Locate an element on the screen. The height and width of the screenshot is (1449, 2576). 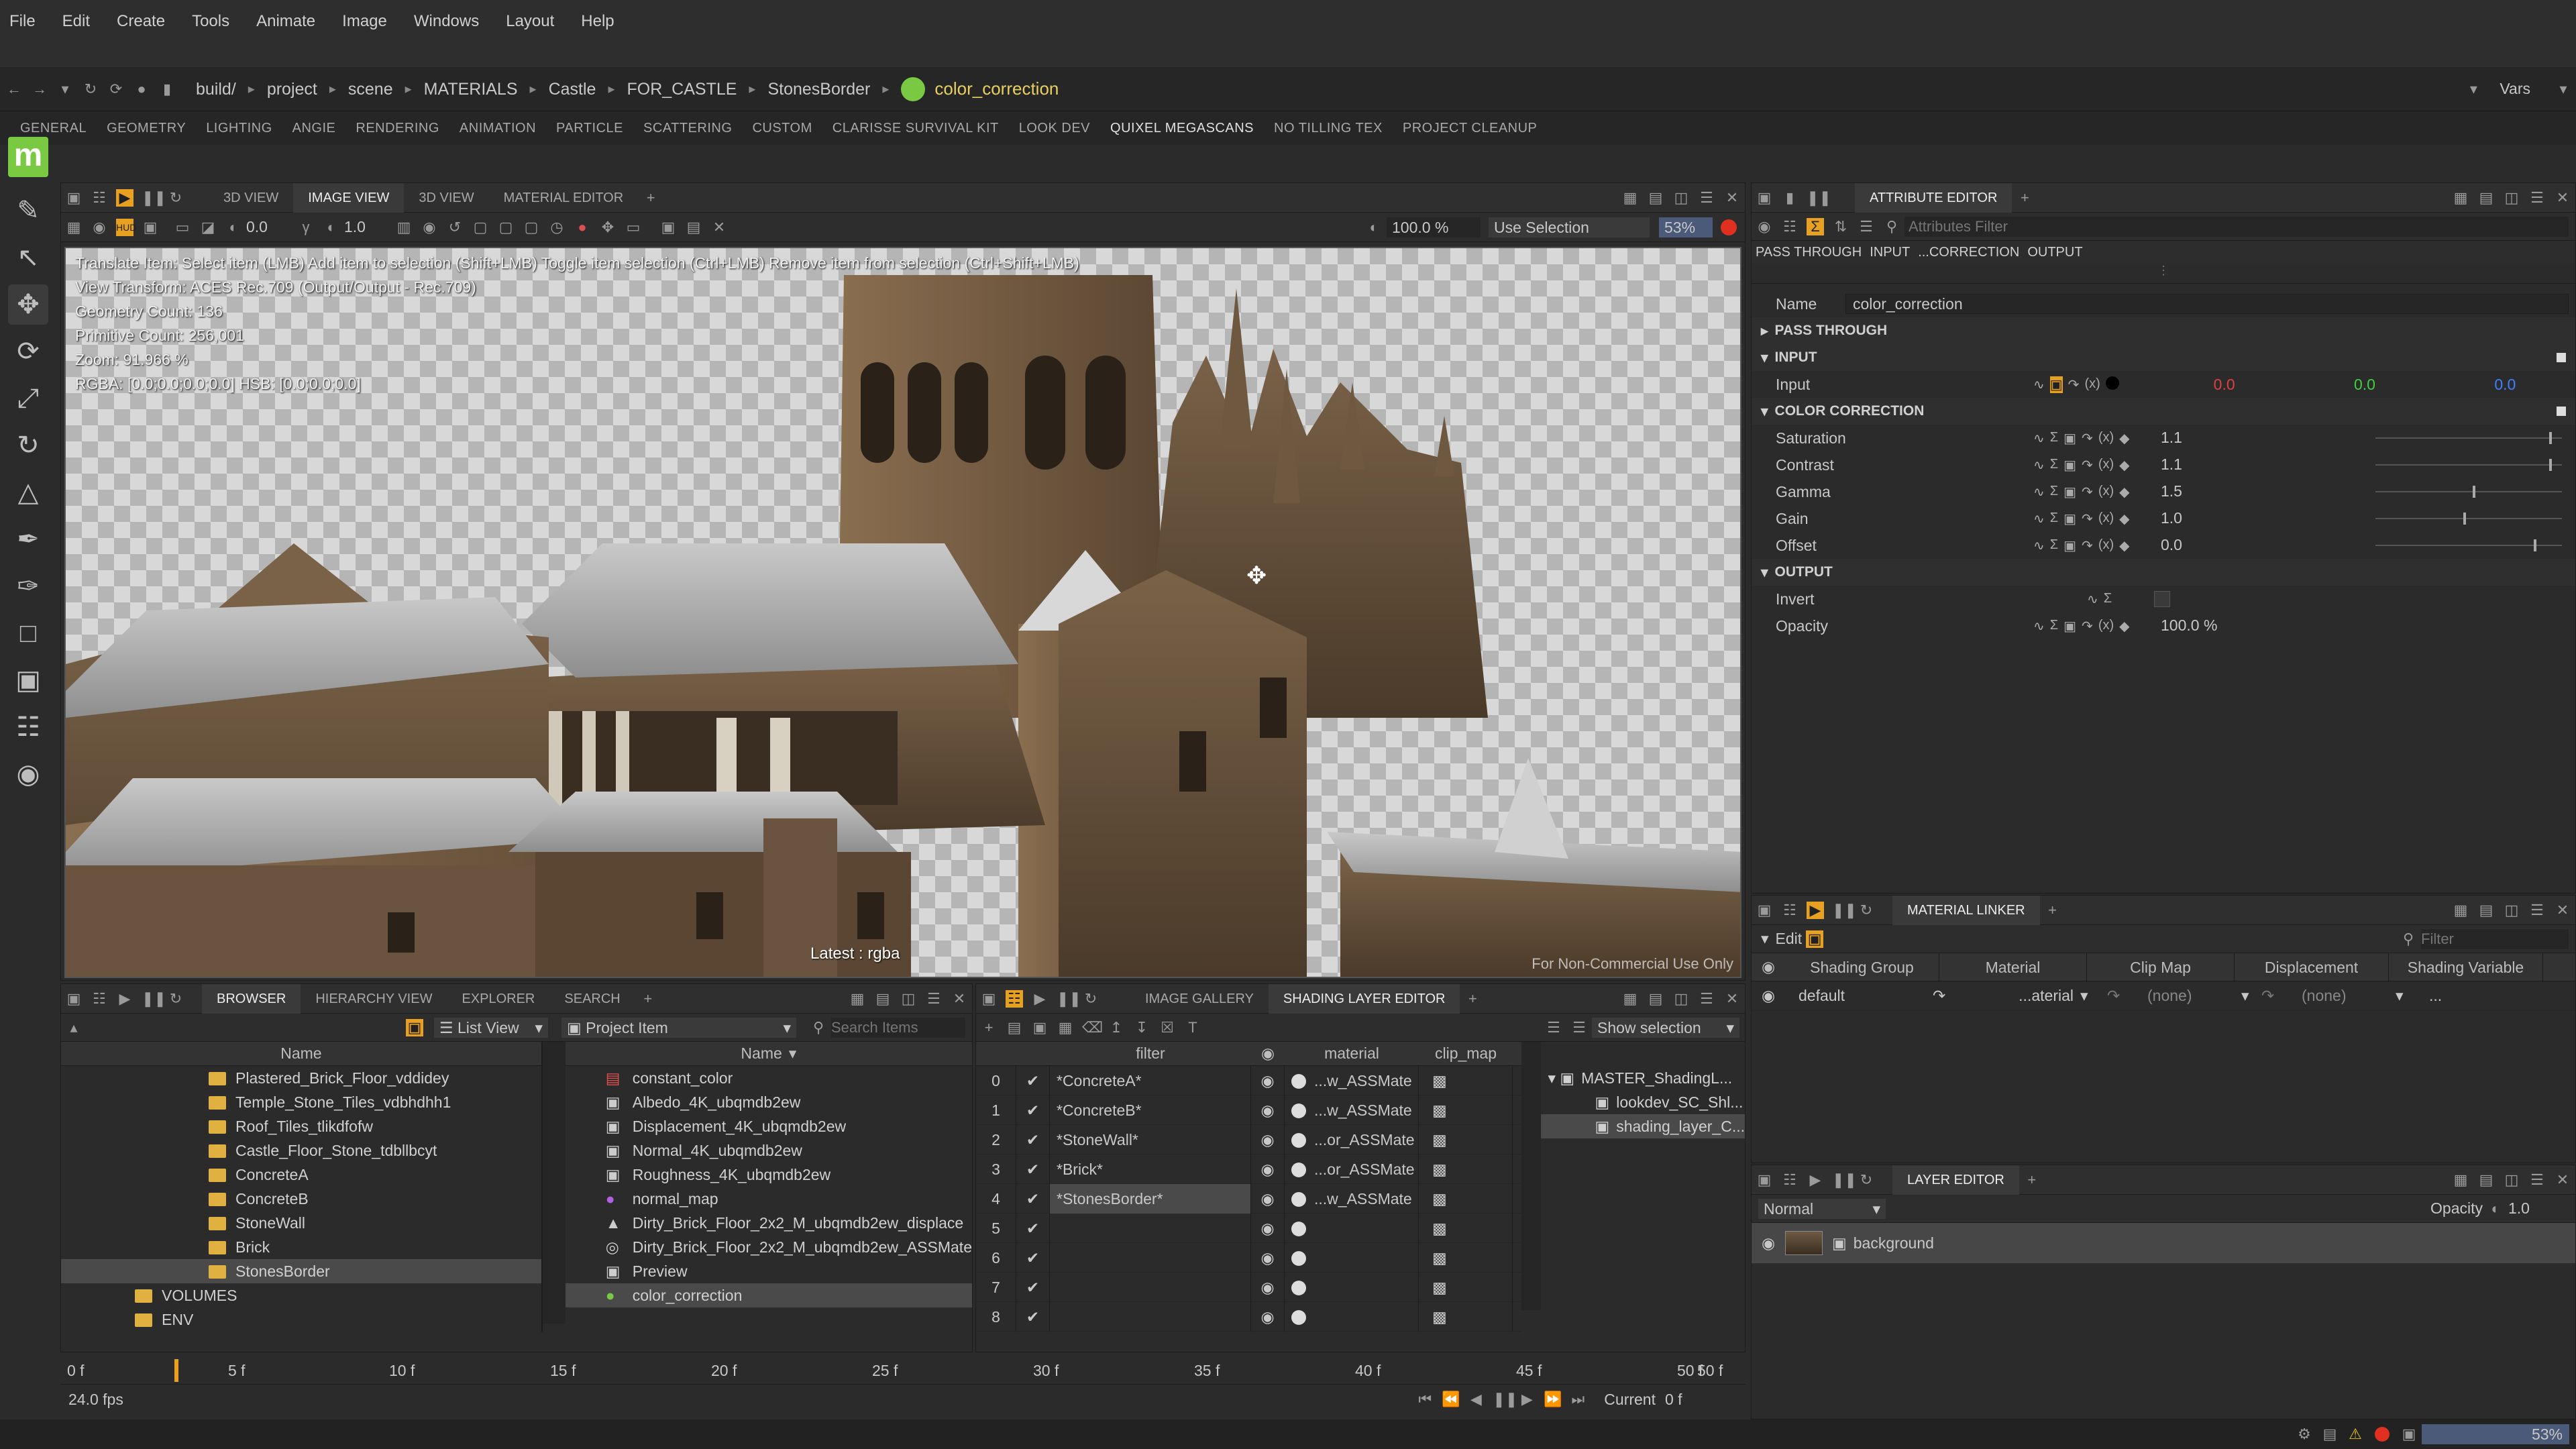
disp-link-icon: ↷ is located at coordinates (2281, 996).